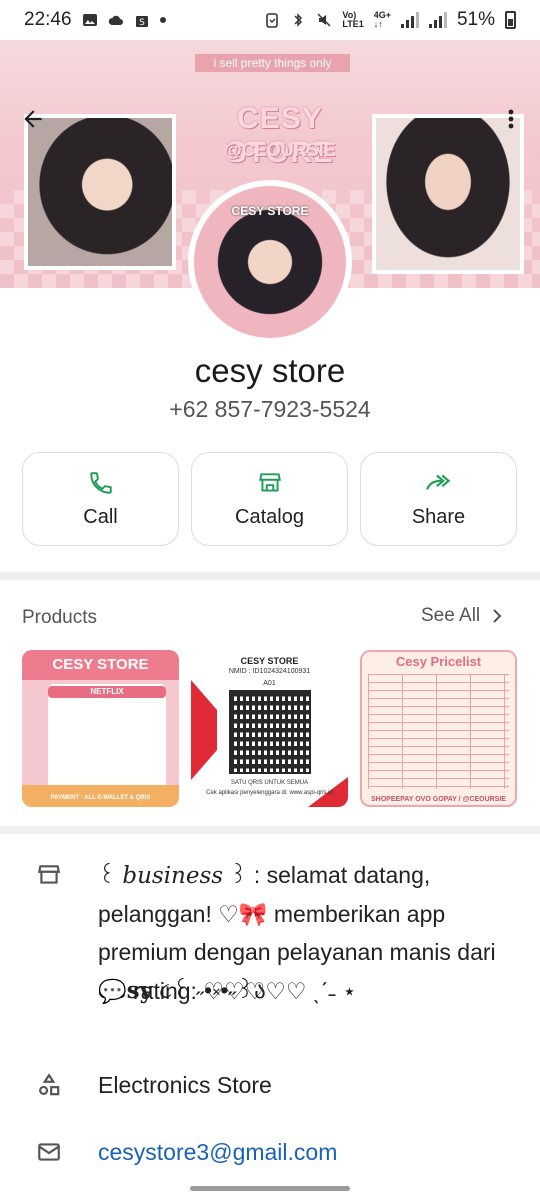  I want to click on back-button, so click(33, 119).